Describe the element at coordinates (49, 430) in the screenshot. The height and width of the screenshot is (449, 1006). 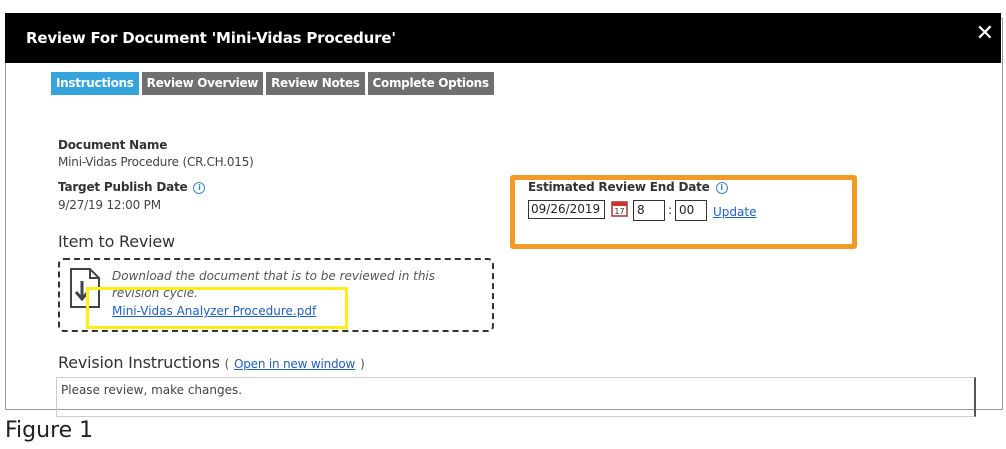
I see `figure-caption: Figure 1` at that location.